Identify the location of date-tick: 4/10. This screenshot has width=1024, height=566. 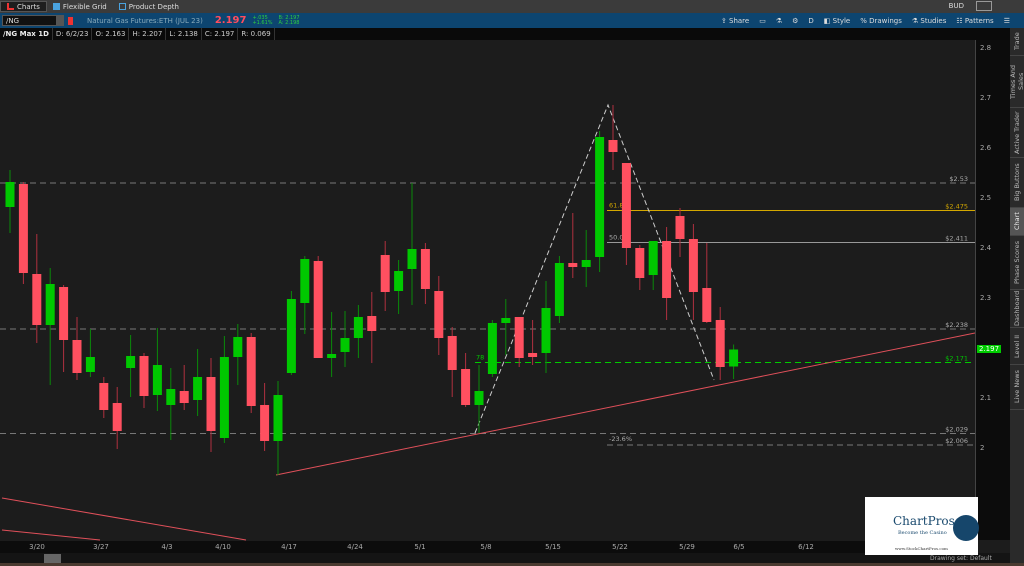
(223, 547).